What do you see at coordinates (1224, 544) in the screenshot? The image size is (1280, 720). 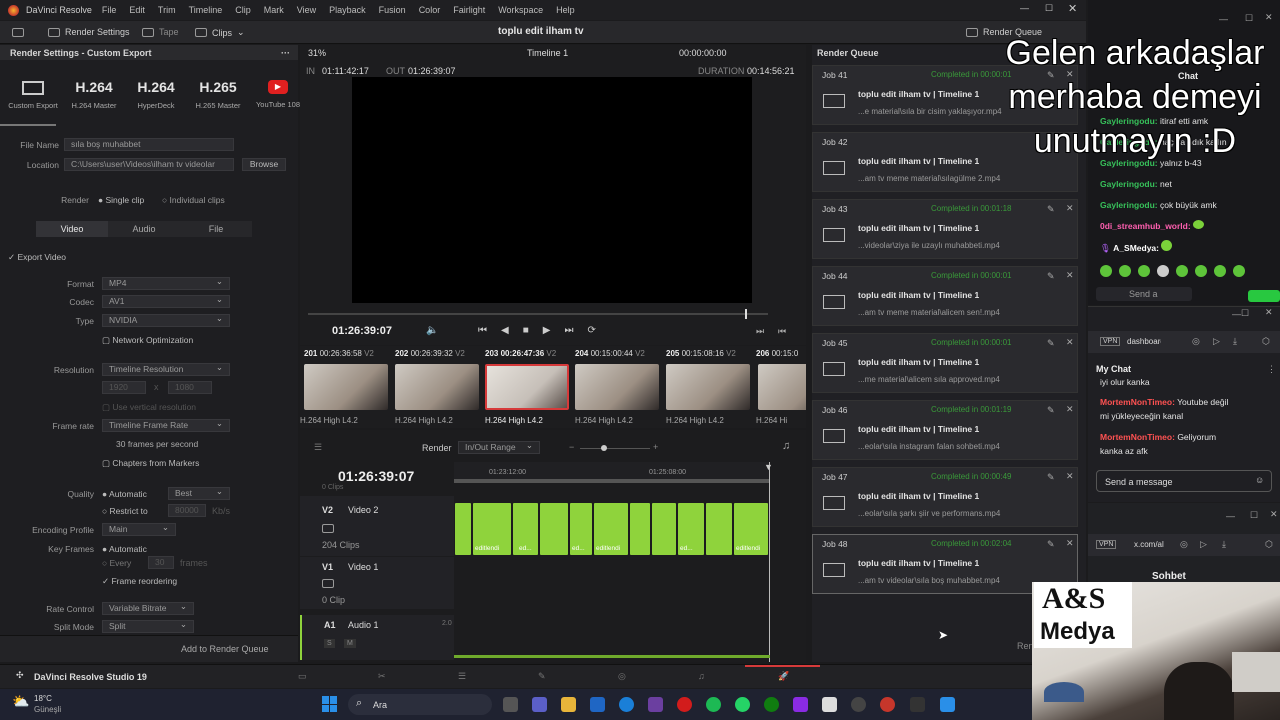 I see `download-icon: ⤓` at bounding box center [1224, 544].